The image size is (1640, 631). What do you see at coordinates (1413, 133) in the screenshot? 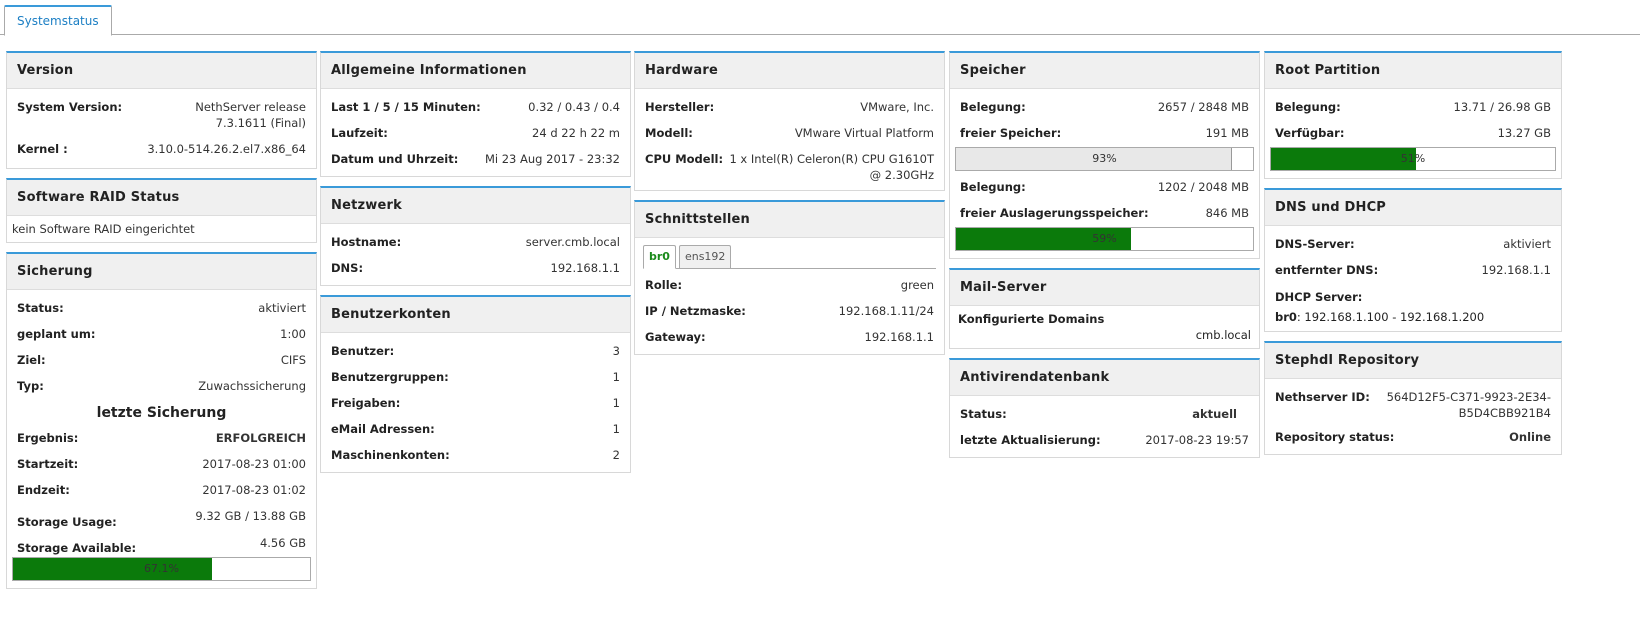
I see `row-root-available: Verfügbar: 13.27 GB` at bounding box center [1413, 133].